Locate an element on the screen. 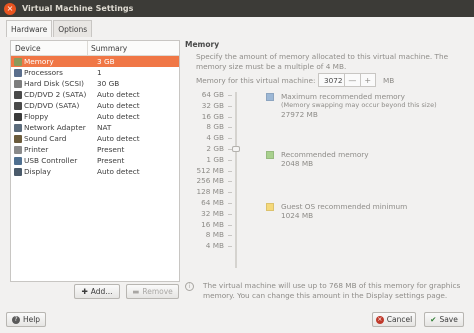 The width and height of the screenshot is (474, 333). scale-label: 128 MB is located at coordinates (210, 192).